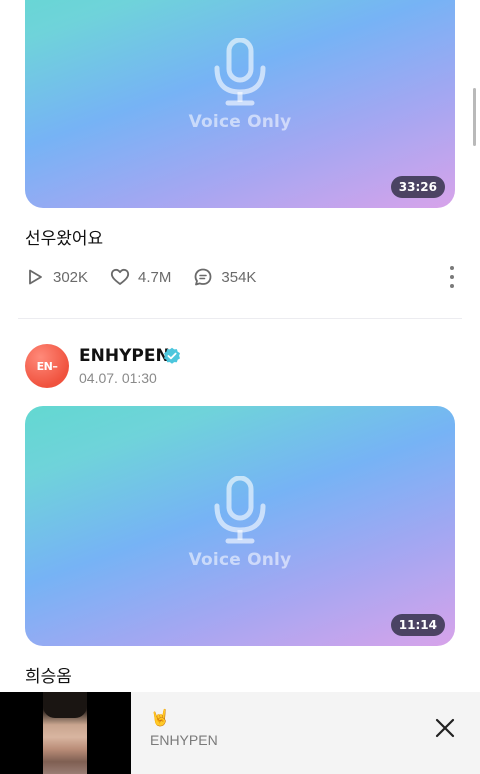 This screenshot has height=774, width=480. I want to click on artist-avatar: EN–, so click(47, 366).